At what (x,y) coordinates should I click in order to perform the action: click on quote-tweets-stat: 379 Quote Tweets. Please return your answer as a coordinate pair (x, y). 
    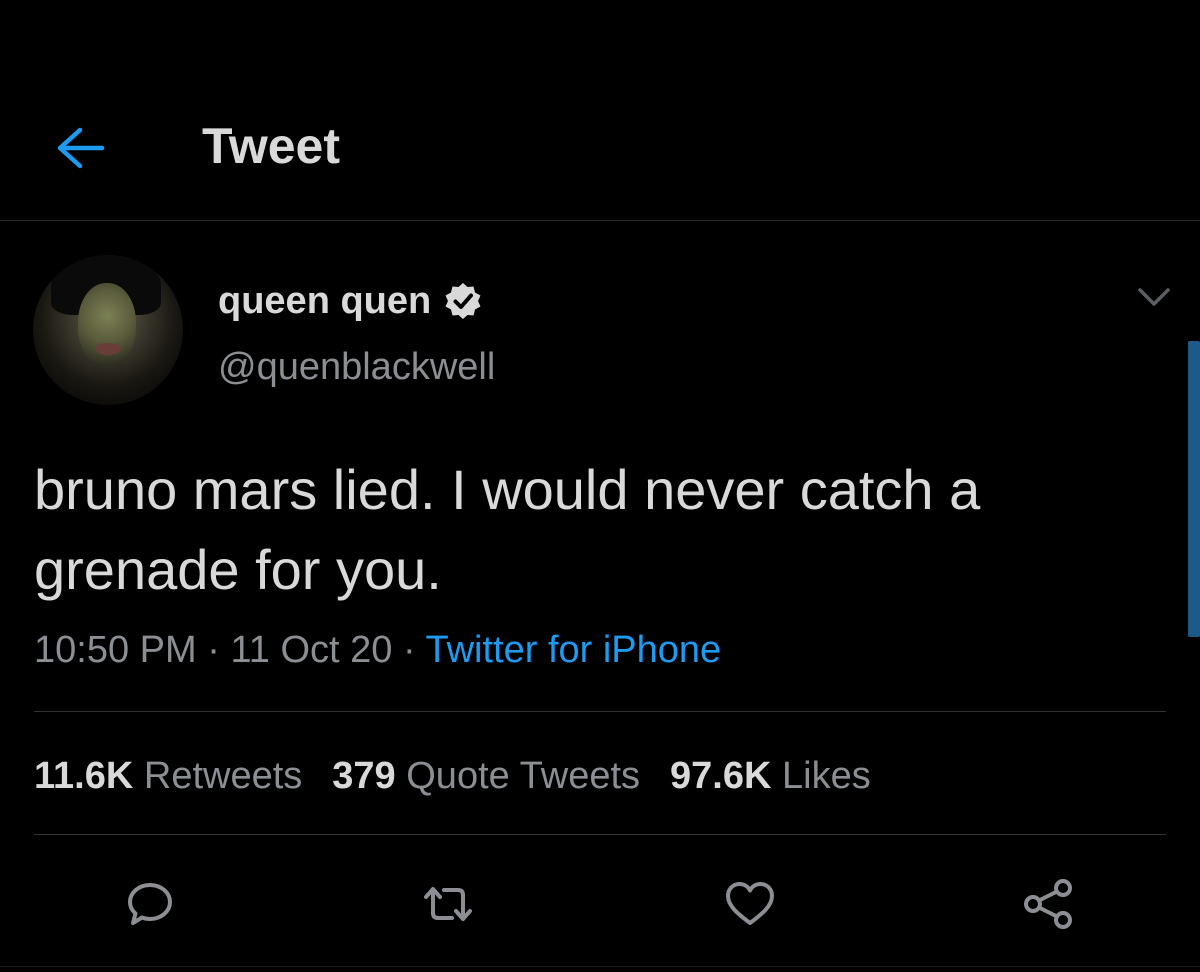
    Looking at the image, I should click on (486, 776).